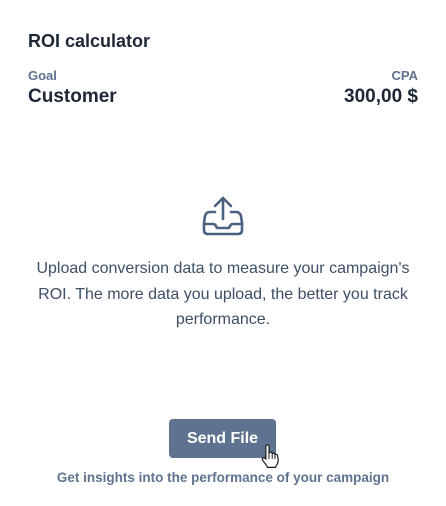  Describe the element at coordinates (223, 88) in the screenshot. I see `goal-cpa-row: Goal Customer CPA 300,00 $` at that location.